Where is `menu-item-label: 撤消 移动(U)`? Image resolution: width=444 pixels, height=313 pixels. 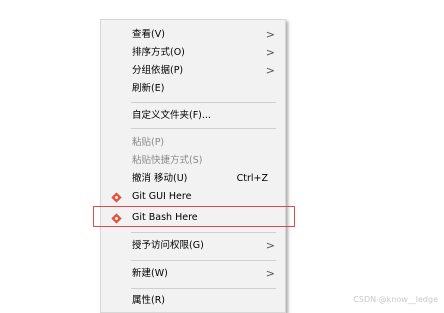
menu-item-label: 撤消 移动(U) is located at coordinates (160, 178).